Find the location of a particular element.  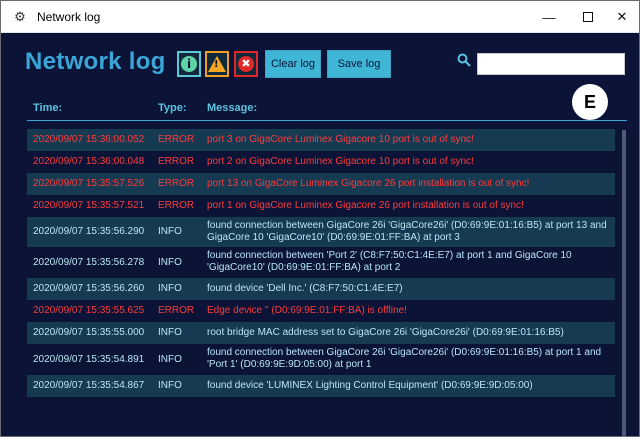

log-time: 2020/09/07 15:35:57.526 is located at coordinates (89, 183).